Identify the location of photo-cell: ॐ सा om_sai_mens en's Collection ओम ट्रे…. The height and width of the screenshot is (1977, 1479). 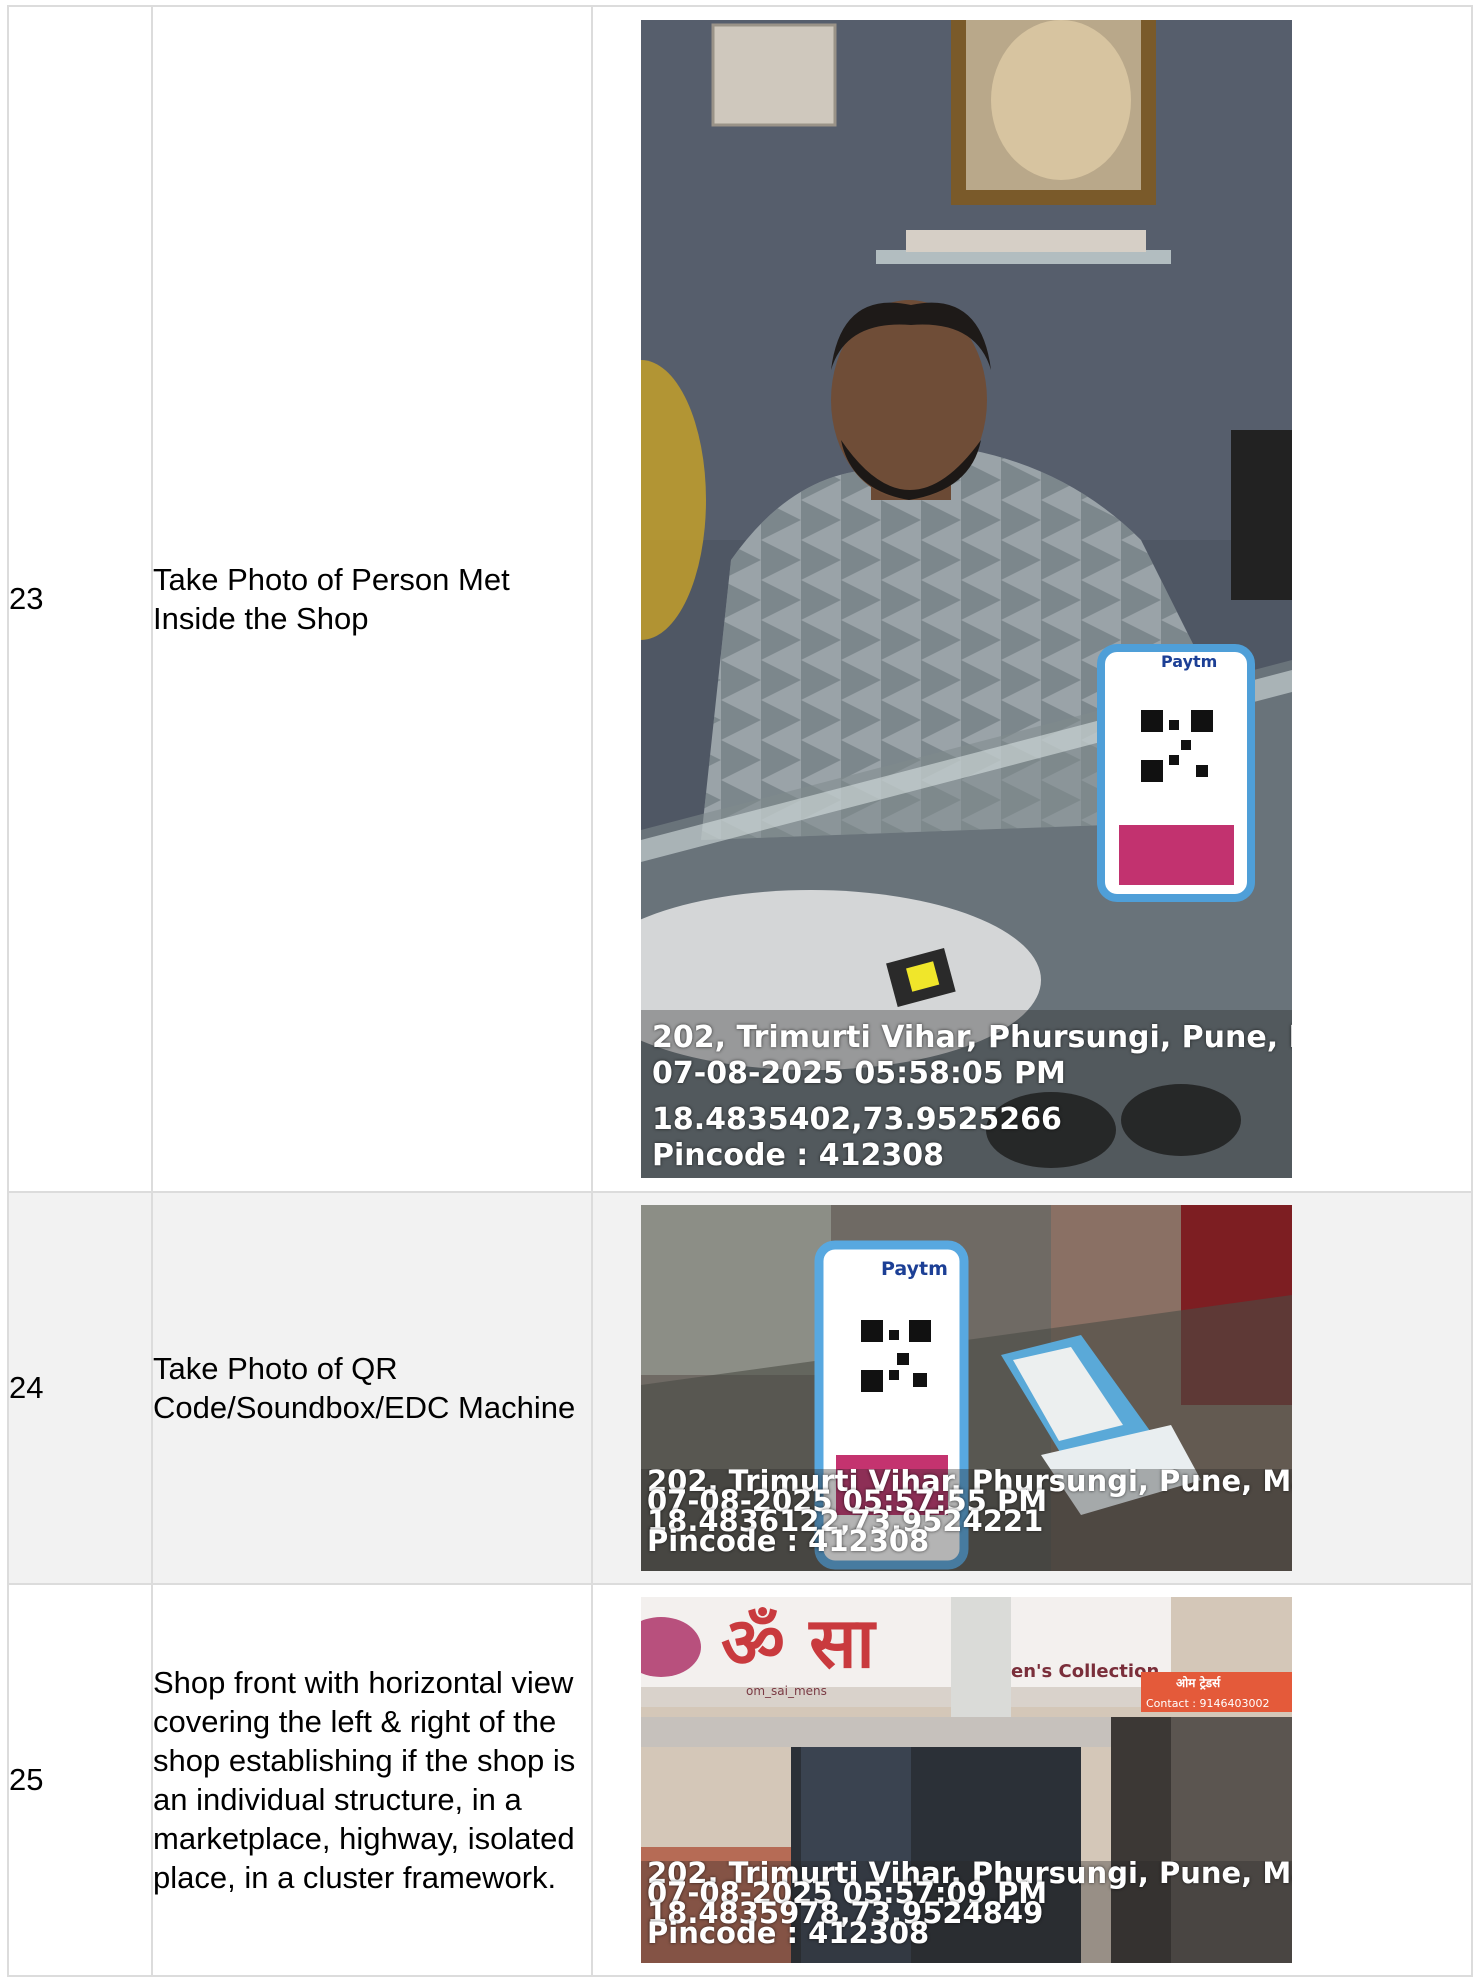
(1032, 1780).